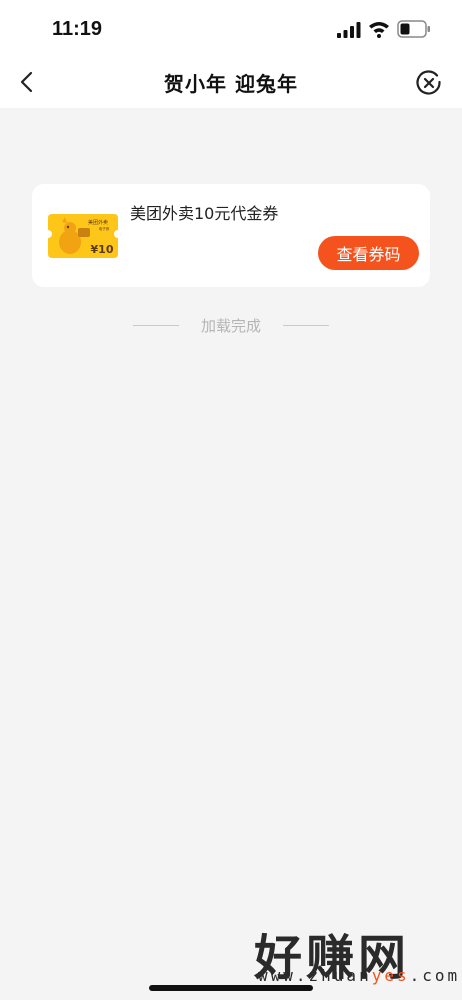 This screenshot has height=1000, width=462. I want to click on battery-icon, so click(413, 29).